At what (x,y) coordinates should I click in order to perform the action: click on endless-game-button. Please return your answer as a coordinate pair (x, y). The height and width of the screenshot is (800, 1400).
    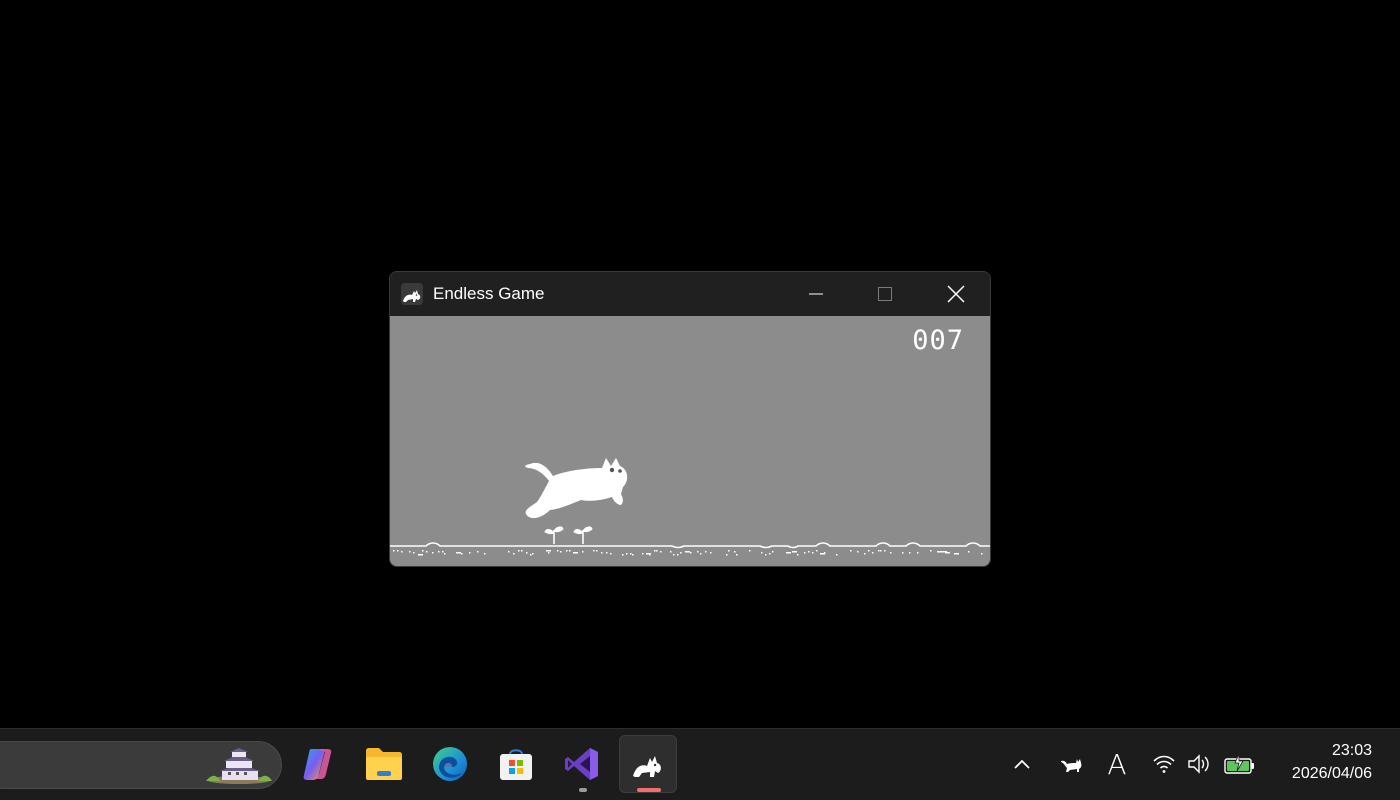
    Looking at the image, I should click on (648, 764).